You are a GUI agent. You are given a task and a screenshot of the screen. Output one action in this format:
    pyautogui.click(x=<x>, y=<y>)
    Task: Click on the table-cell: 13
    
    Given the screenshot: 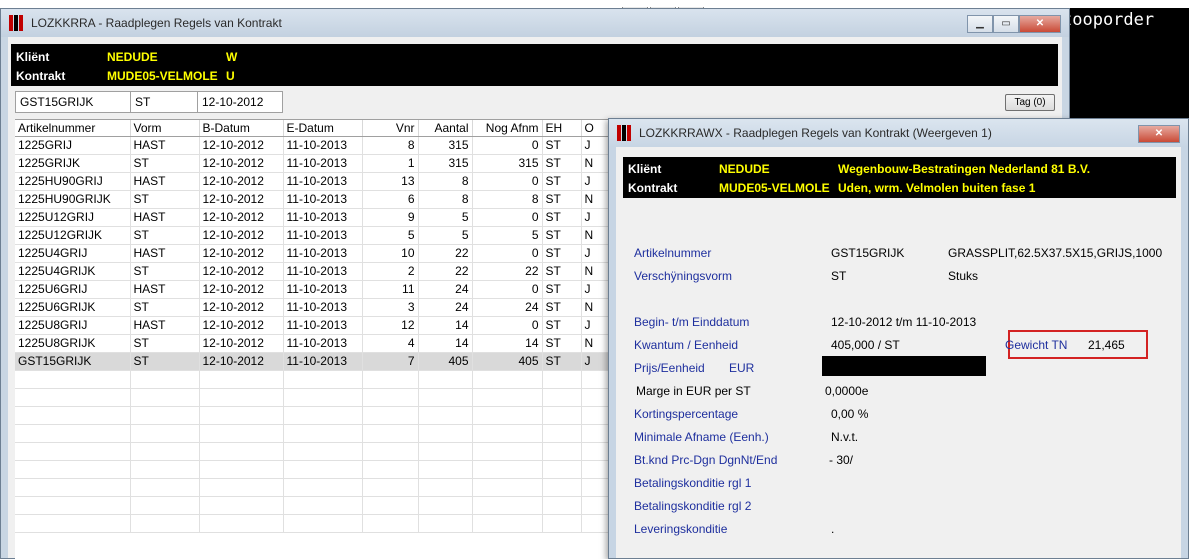 What is the action you would take?
    pyautogui.click(x=390, y=181)
    